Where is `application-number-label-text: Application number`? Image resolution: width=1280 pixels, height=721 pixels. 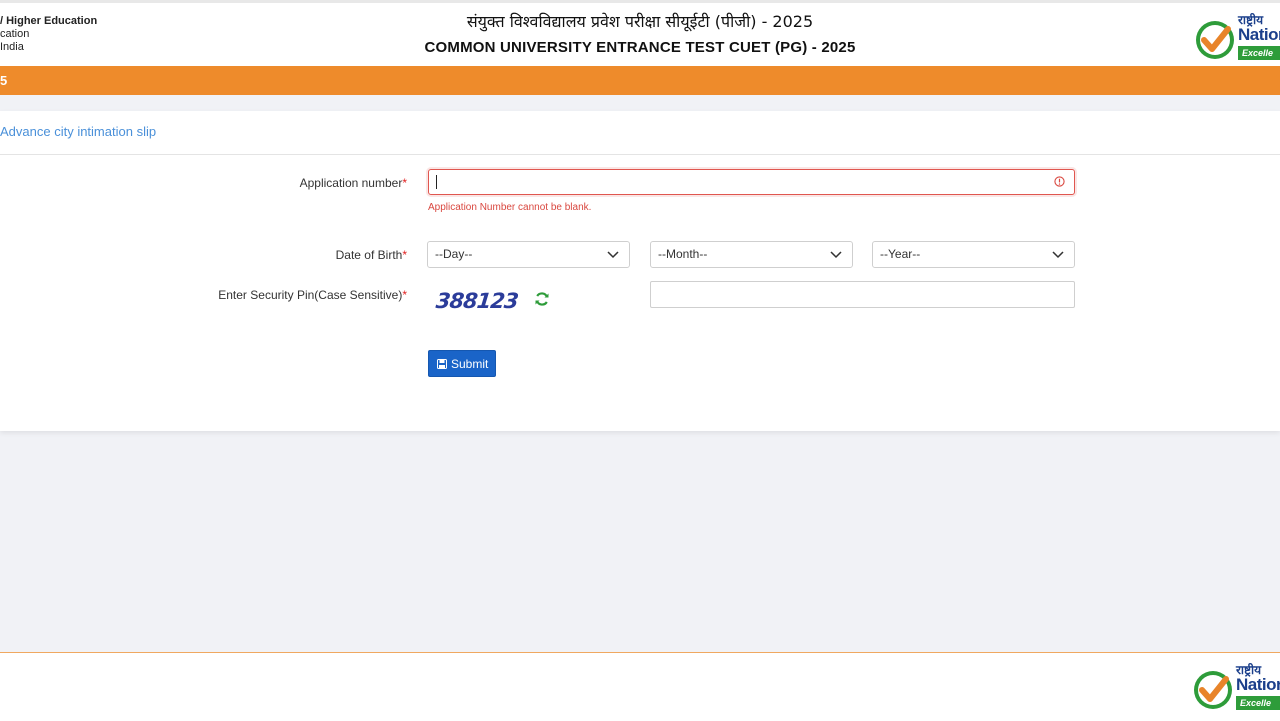
application-number-label-text: Application number is located at coordinates (351, 183).